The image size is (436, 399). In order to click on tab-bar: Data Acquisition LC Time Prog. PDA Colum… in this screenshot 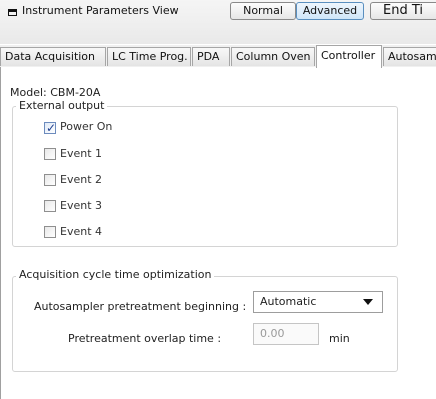, I will do `click(218, 56)`.